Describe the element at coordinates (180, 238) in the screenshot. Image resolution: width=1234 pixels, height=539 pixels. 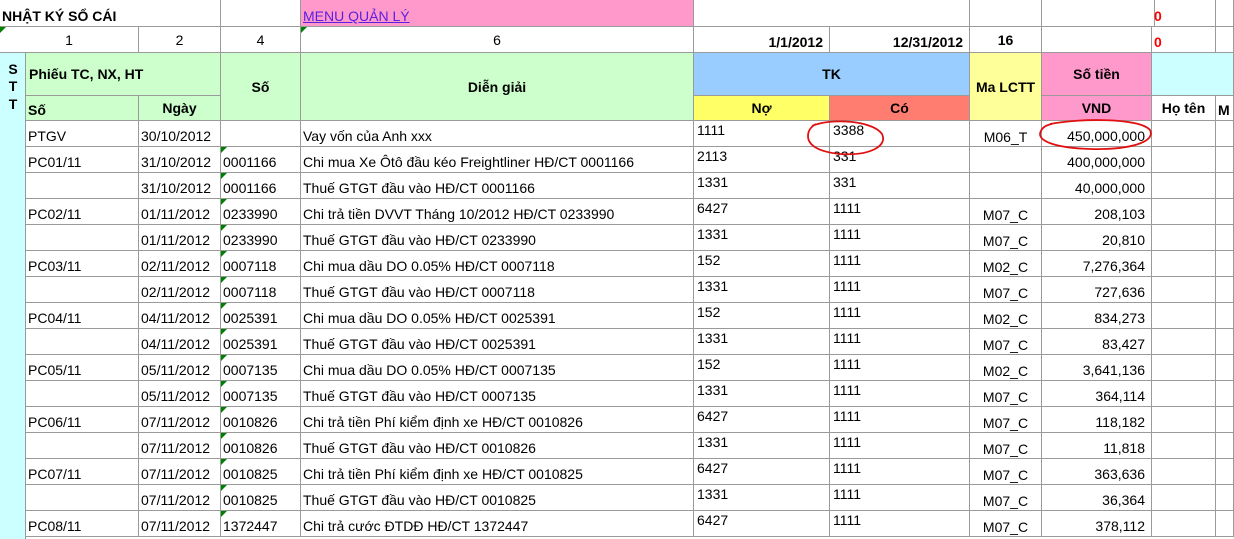
I see `cell-ngay: 01/11/2012` at that location.